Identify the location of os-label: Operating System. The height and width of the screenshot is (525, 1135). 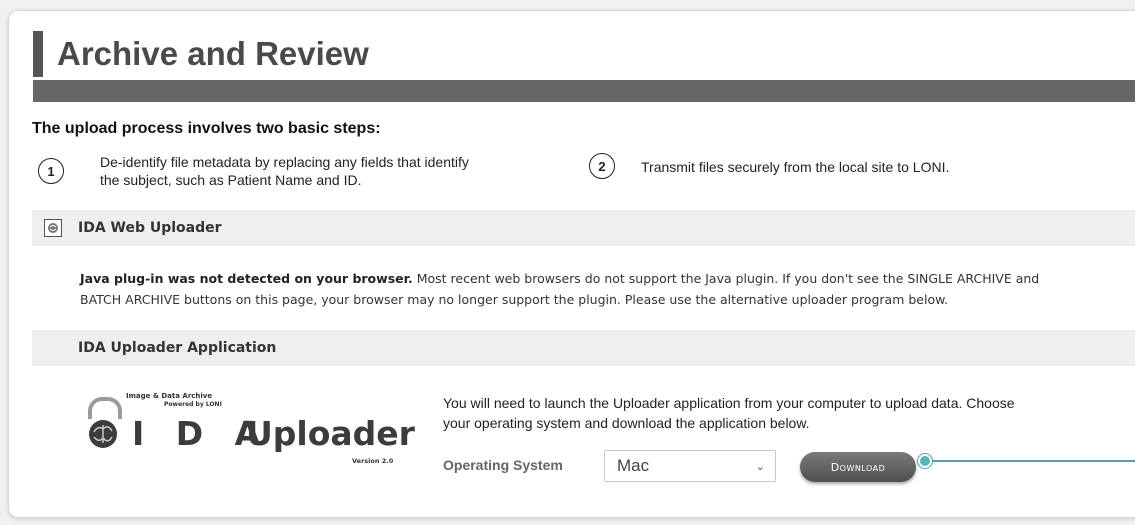
(503, 465).